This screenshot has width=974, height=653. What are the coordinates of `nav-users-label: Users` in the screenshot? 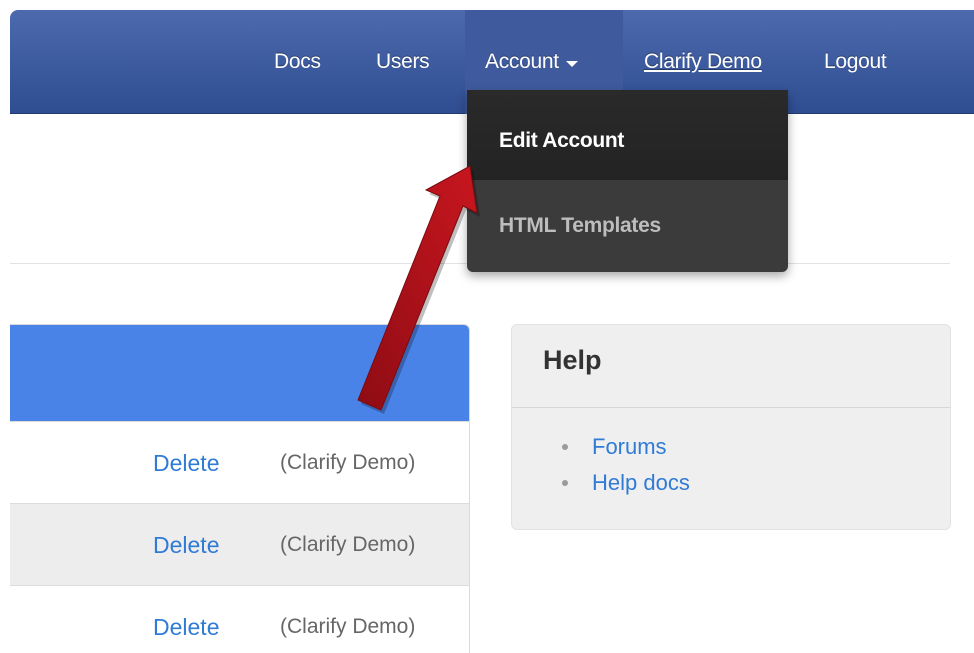 It's located at (403, 61).